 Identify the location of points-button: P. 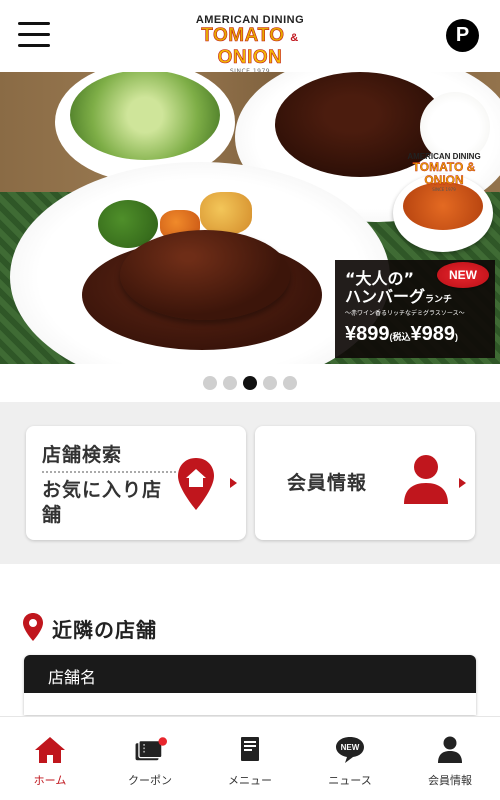
(462, 35).